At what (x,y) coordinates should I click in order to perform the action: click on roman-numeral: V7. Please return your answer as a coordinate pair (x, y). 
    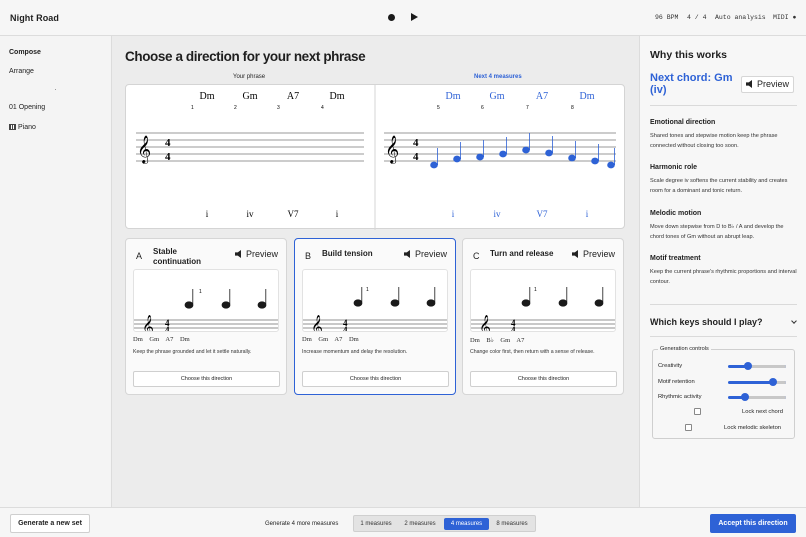
    Looking at the image, I should click on (293, 214).